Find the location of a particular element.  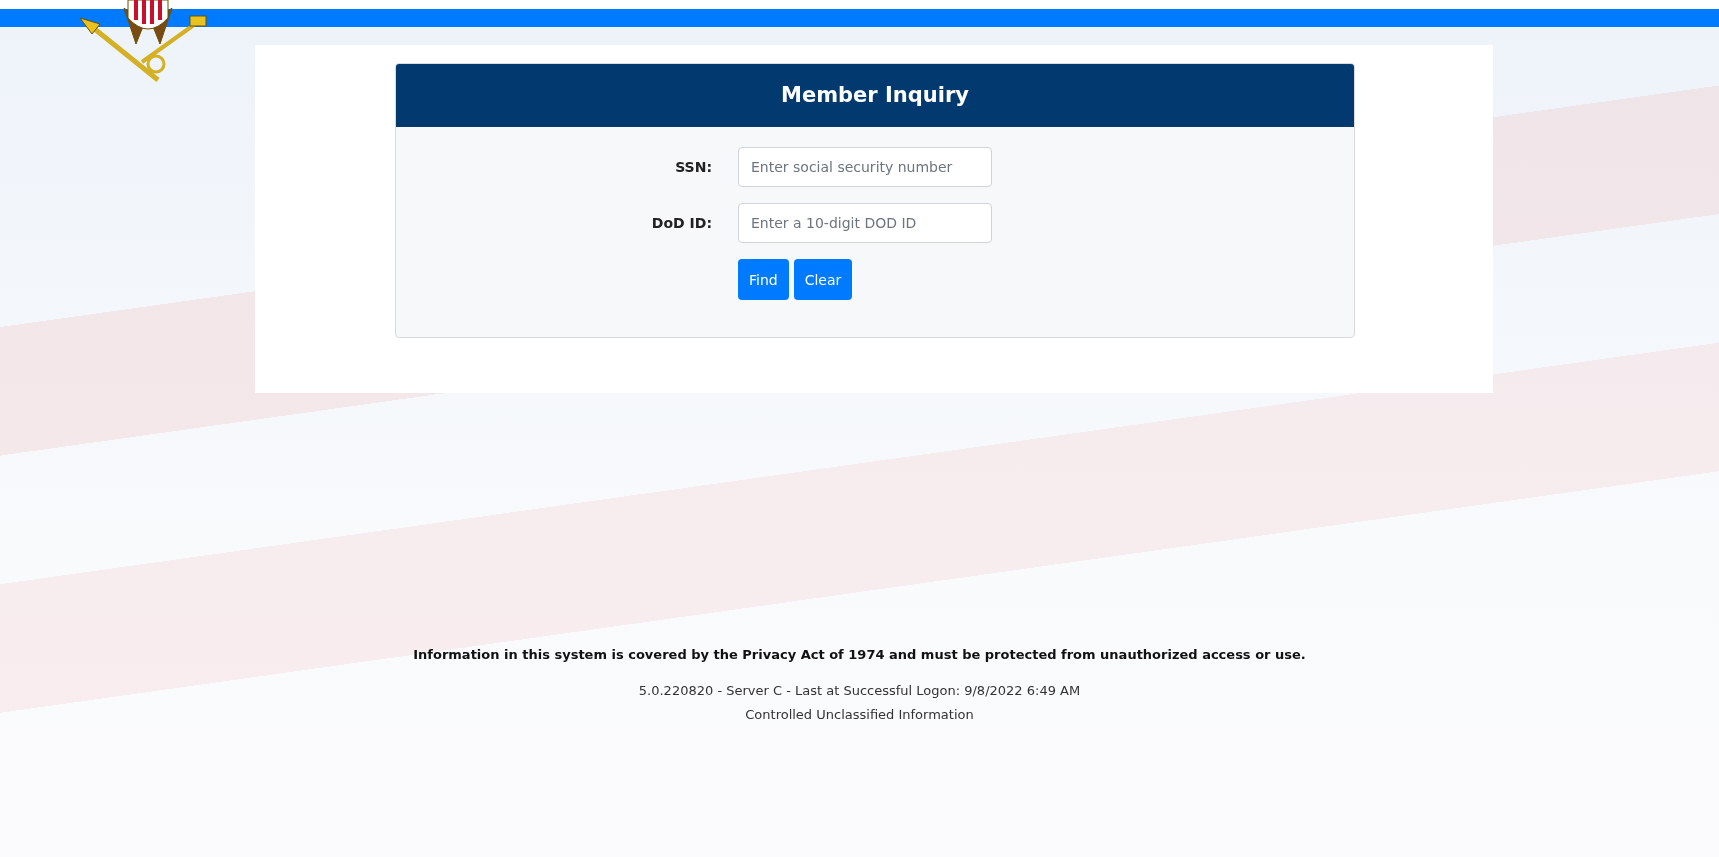

find-button: Find is located at coordinates (763, 279).